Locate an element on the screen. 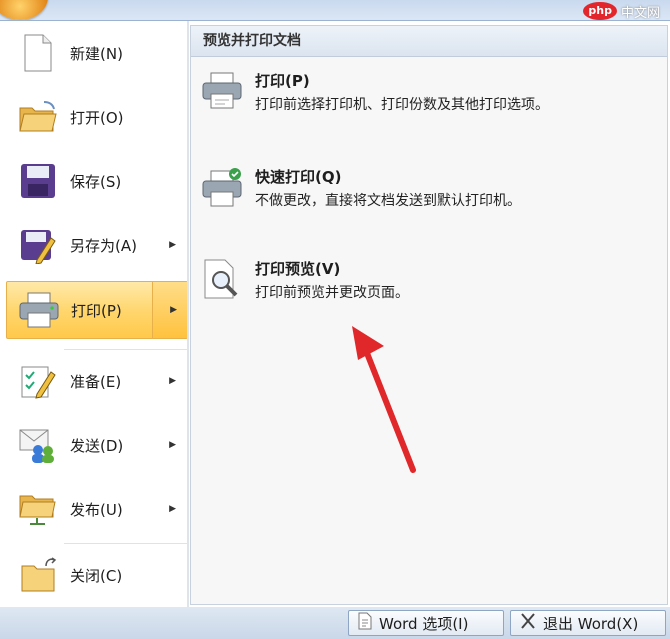  annotation-arrow-icon is located at coordinates (384, 399).